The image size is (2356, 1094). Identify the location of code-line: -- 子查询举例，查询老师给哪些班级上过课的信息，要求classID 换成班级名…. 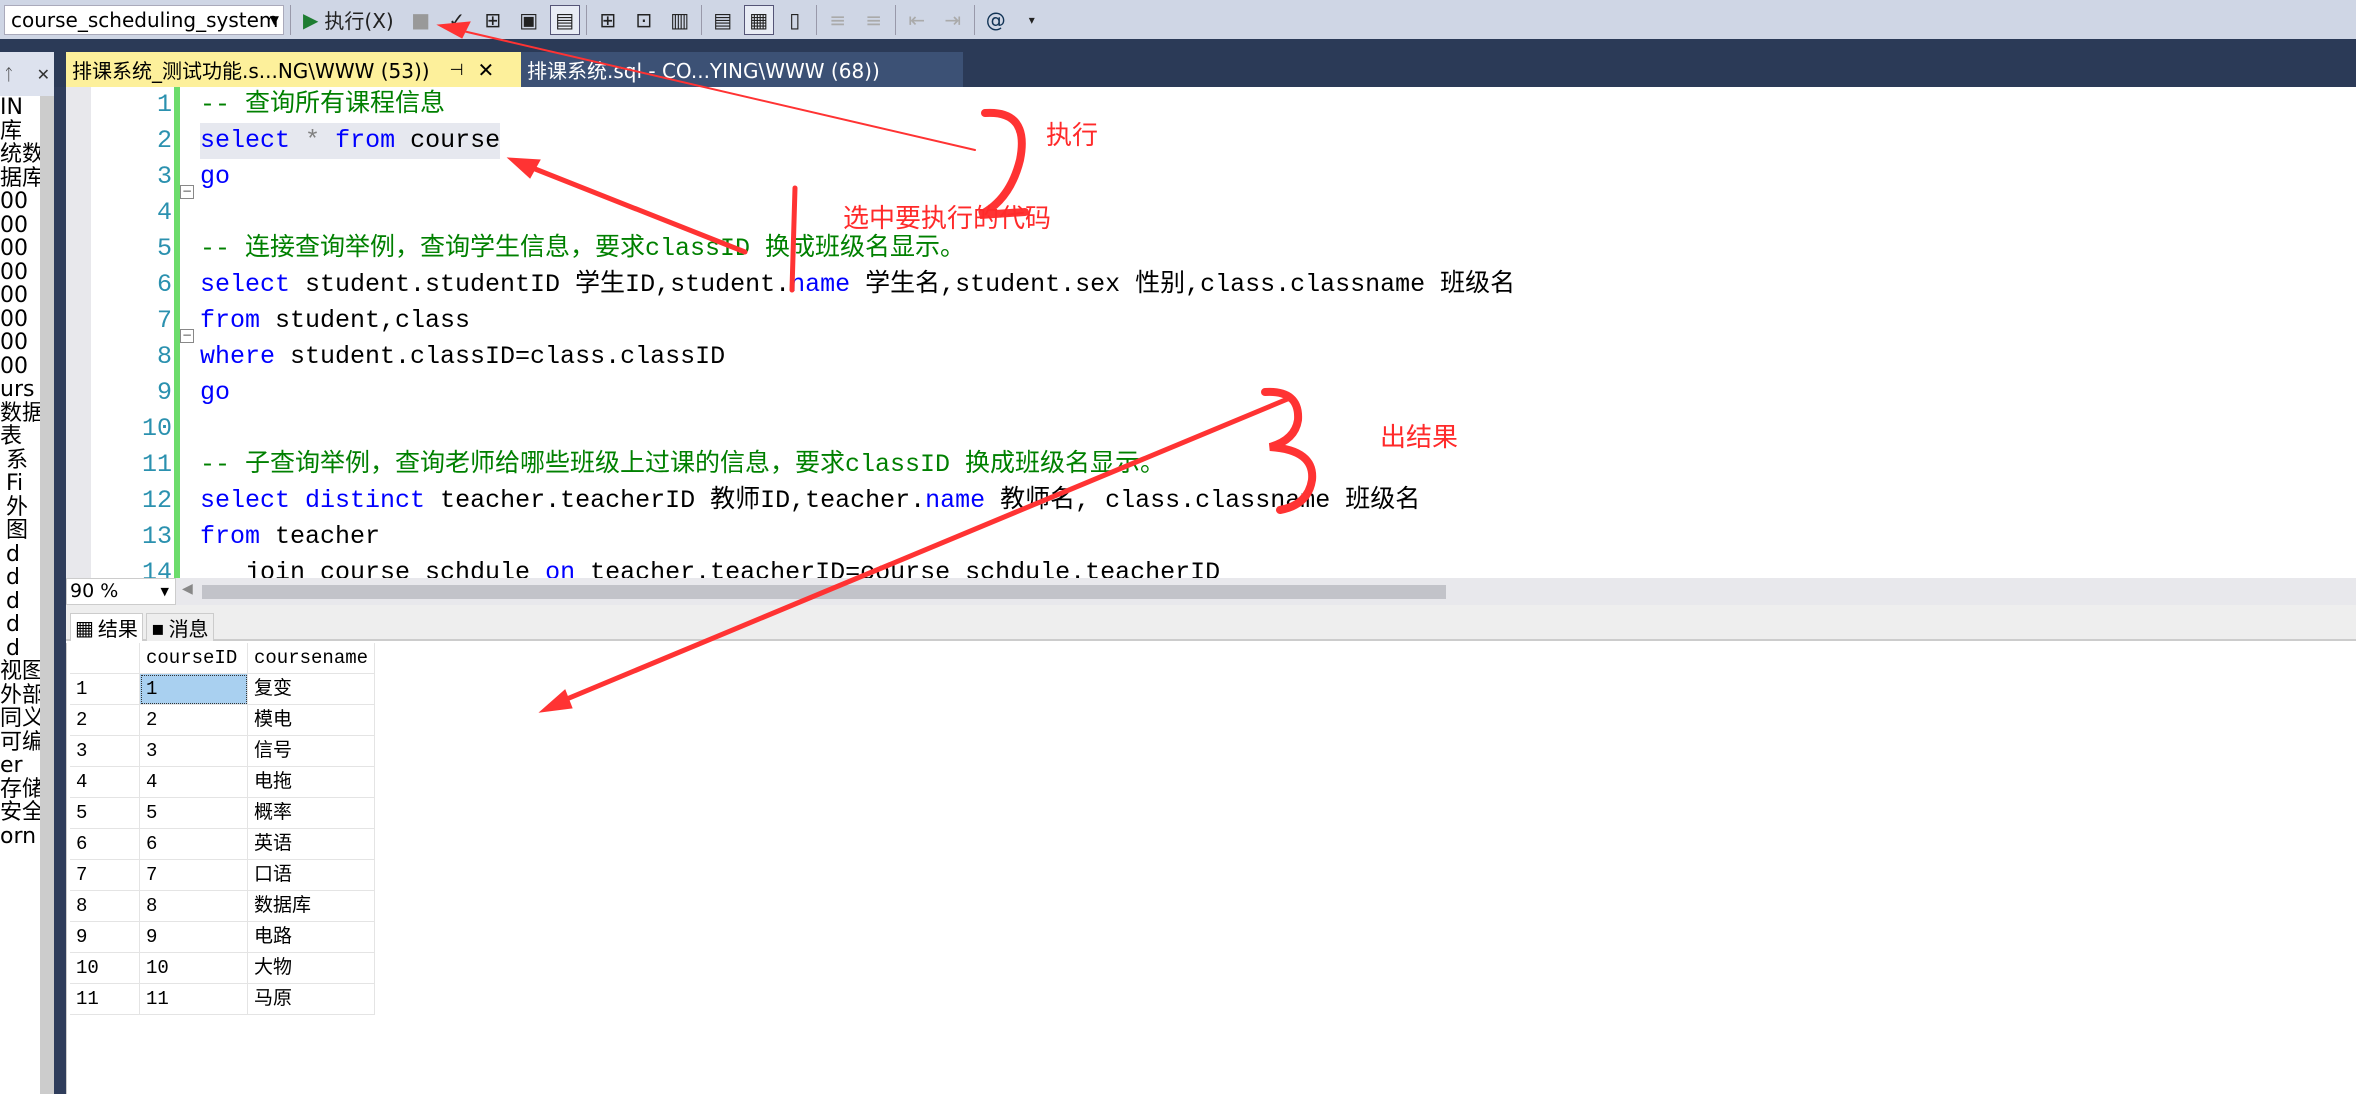
(682, 465).